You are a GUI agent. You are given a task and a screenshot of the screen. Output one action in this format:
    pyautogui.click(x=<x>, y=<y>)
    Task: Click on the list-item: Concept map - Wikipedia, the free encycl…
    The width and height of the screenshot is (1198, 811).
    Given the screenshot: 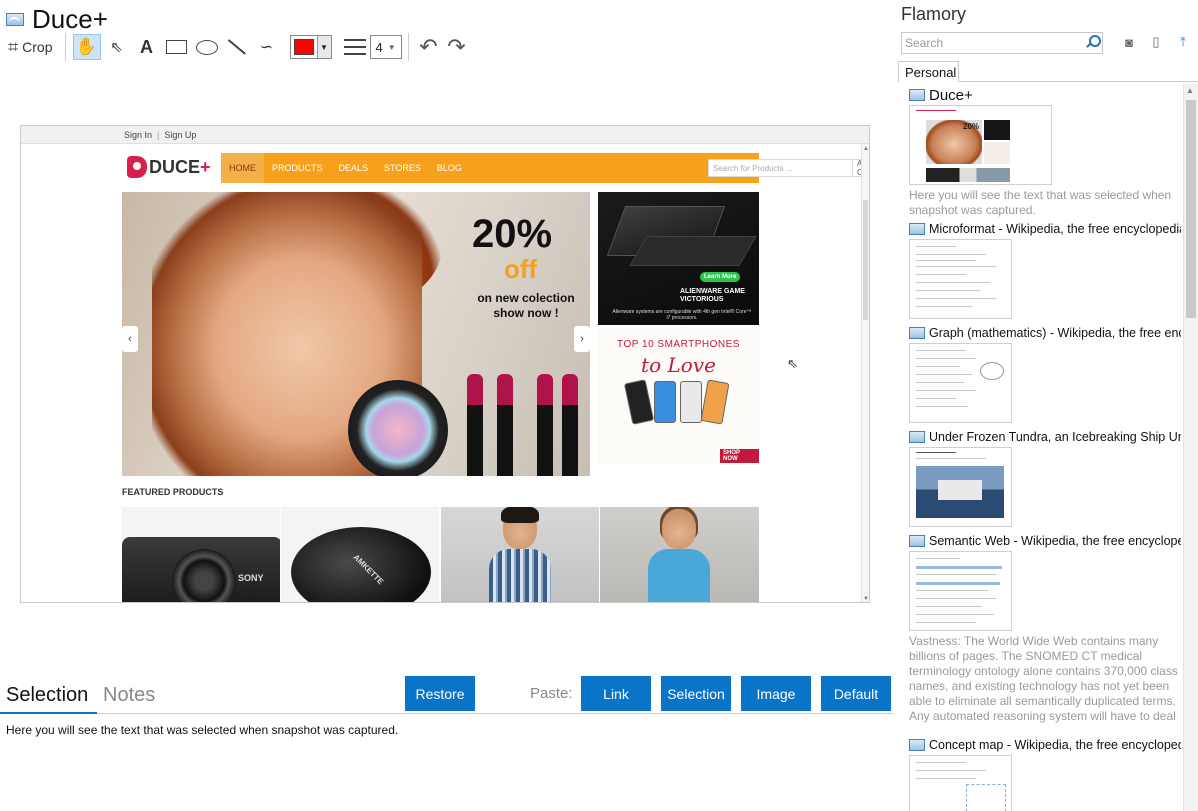 What is the action you would take?
    pyautogui.click(x=1045, y=774)
    